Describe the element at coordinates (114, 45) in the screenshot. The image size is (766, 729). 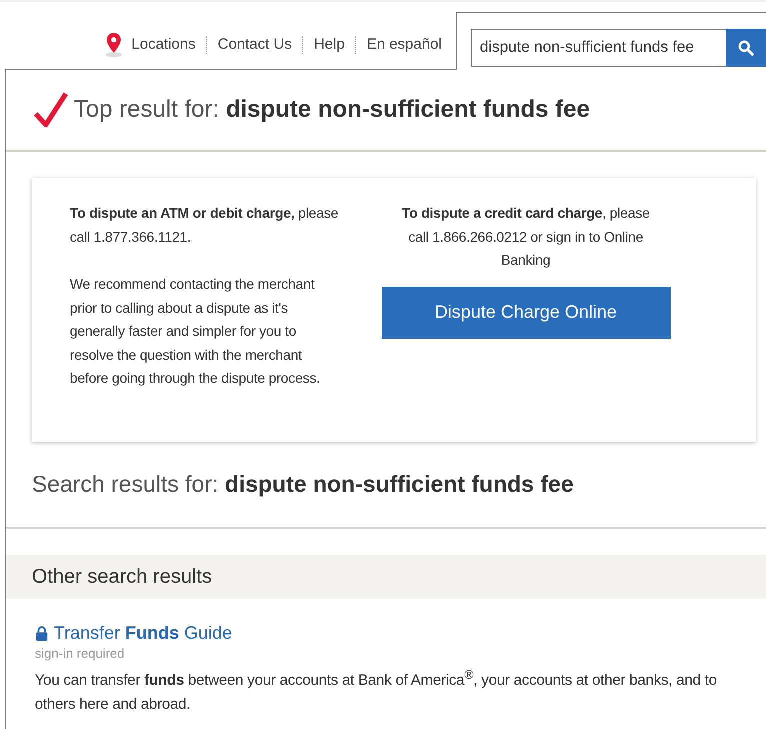
I see `location-pin-icon` at that location.